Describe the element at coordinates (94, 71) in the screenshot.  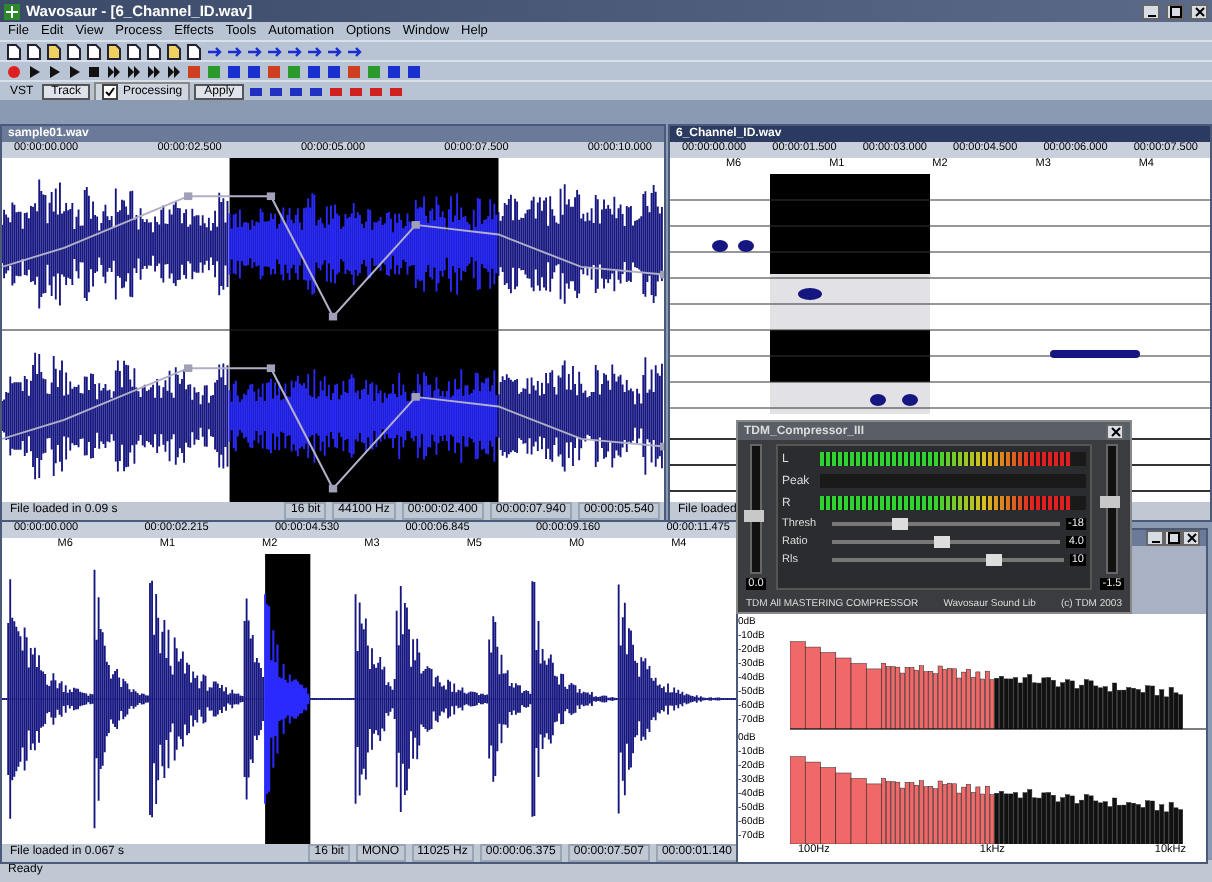
I see `stop-icon` at that location.